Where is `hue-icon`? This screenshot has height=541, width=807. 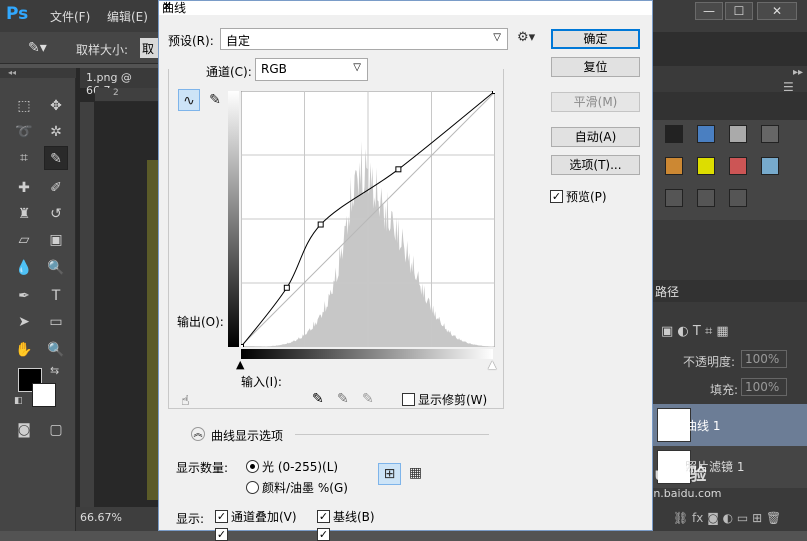
hue-icon is located at coordinates (706, 166).